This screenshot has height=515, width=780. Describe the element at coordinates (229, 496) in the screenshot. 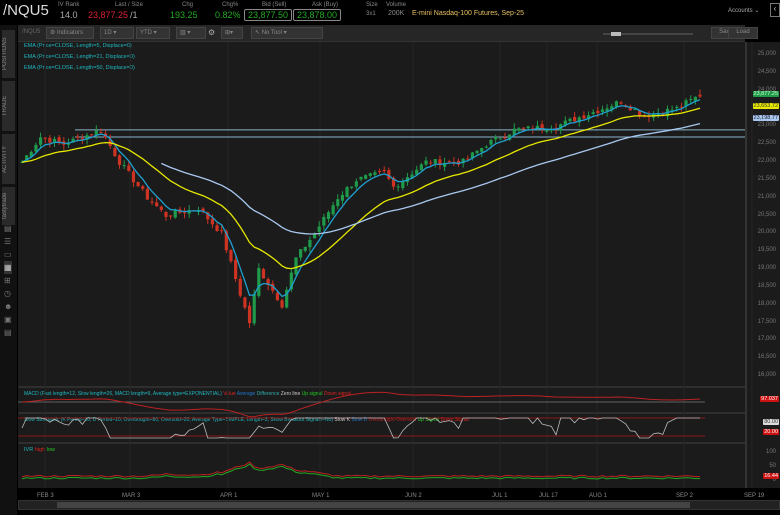

I see `date-tick: APR 1` at that location.